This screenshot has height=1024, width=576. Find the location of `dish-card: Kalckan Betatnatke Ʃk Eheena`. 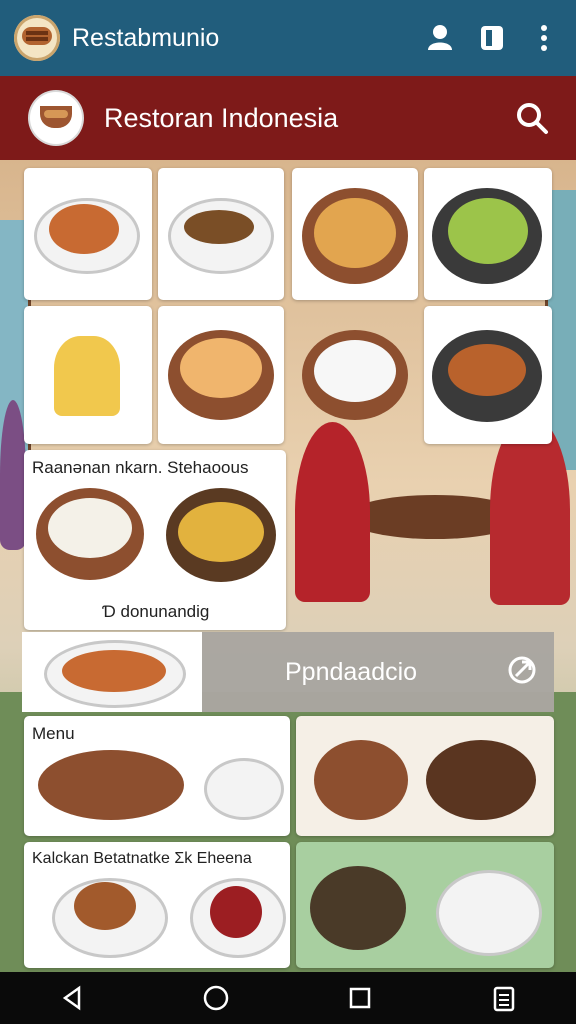

dish-card: Kalckan Betatnatke Ʃk Eheena is located at coordinates (157, 905).